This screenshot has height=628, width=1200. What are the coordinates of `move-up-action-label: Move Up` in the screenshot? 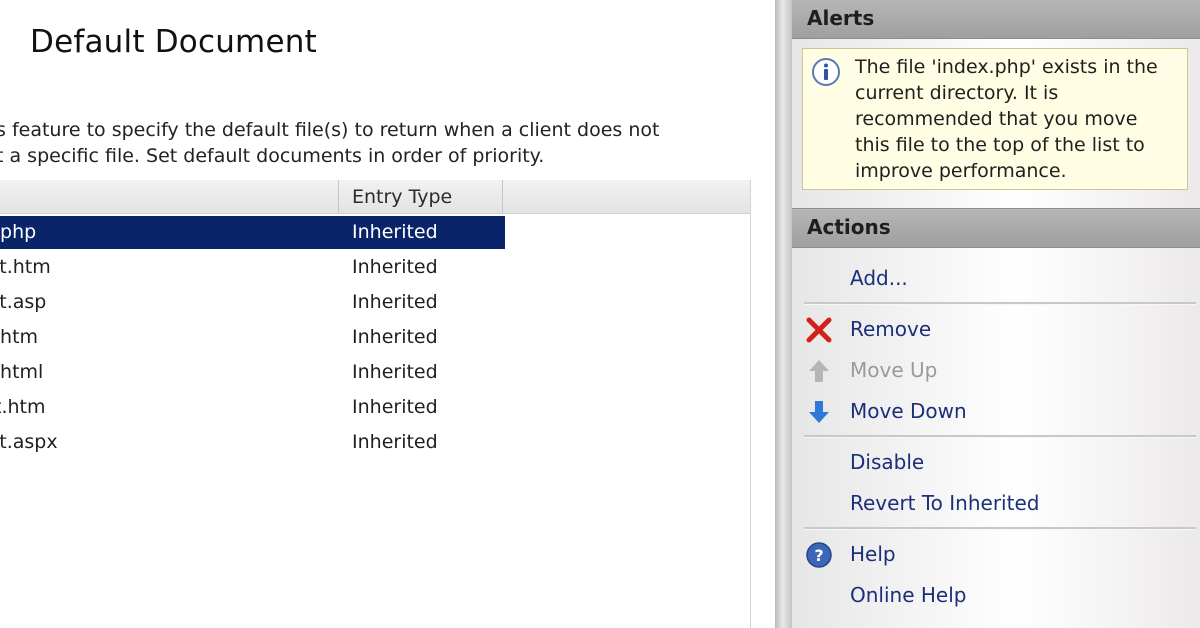 It's located at (893, 370).